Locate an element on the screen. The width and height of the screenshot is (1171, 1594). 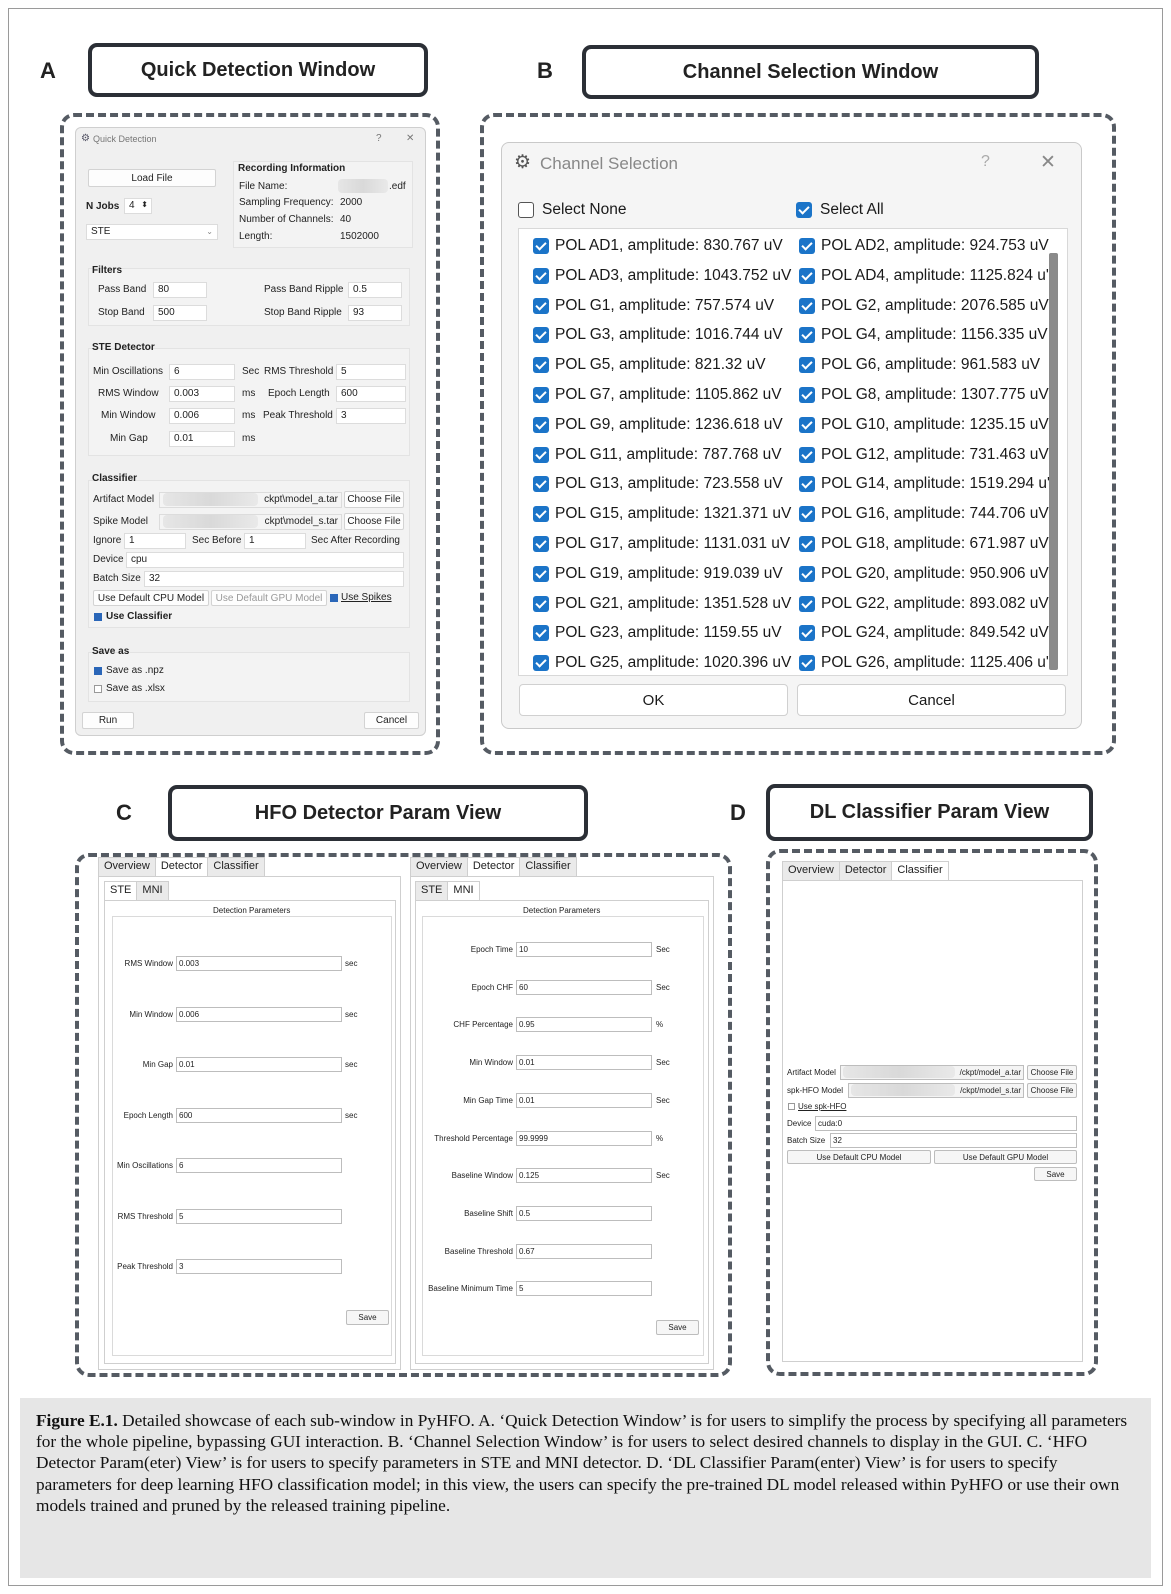
param-input: 0.5 is located at coordinates (584, 1213).